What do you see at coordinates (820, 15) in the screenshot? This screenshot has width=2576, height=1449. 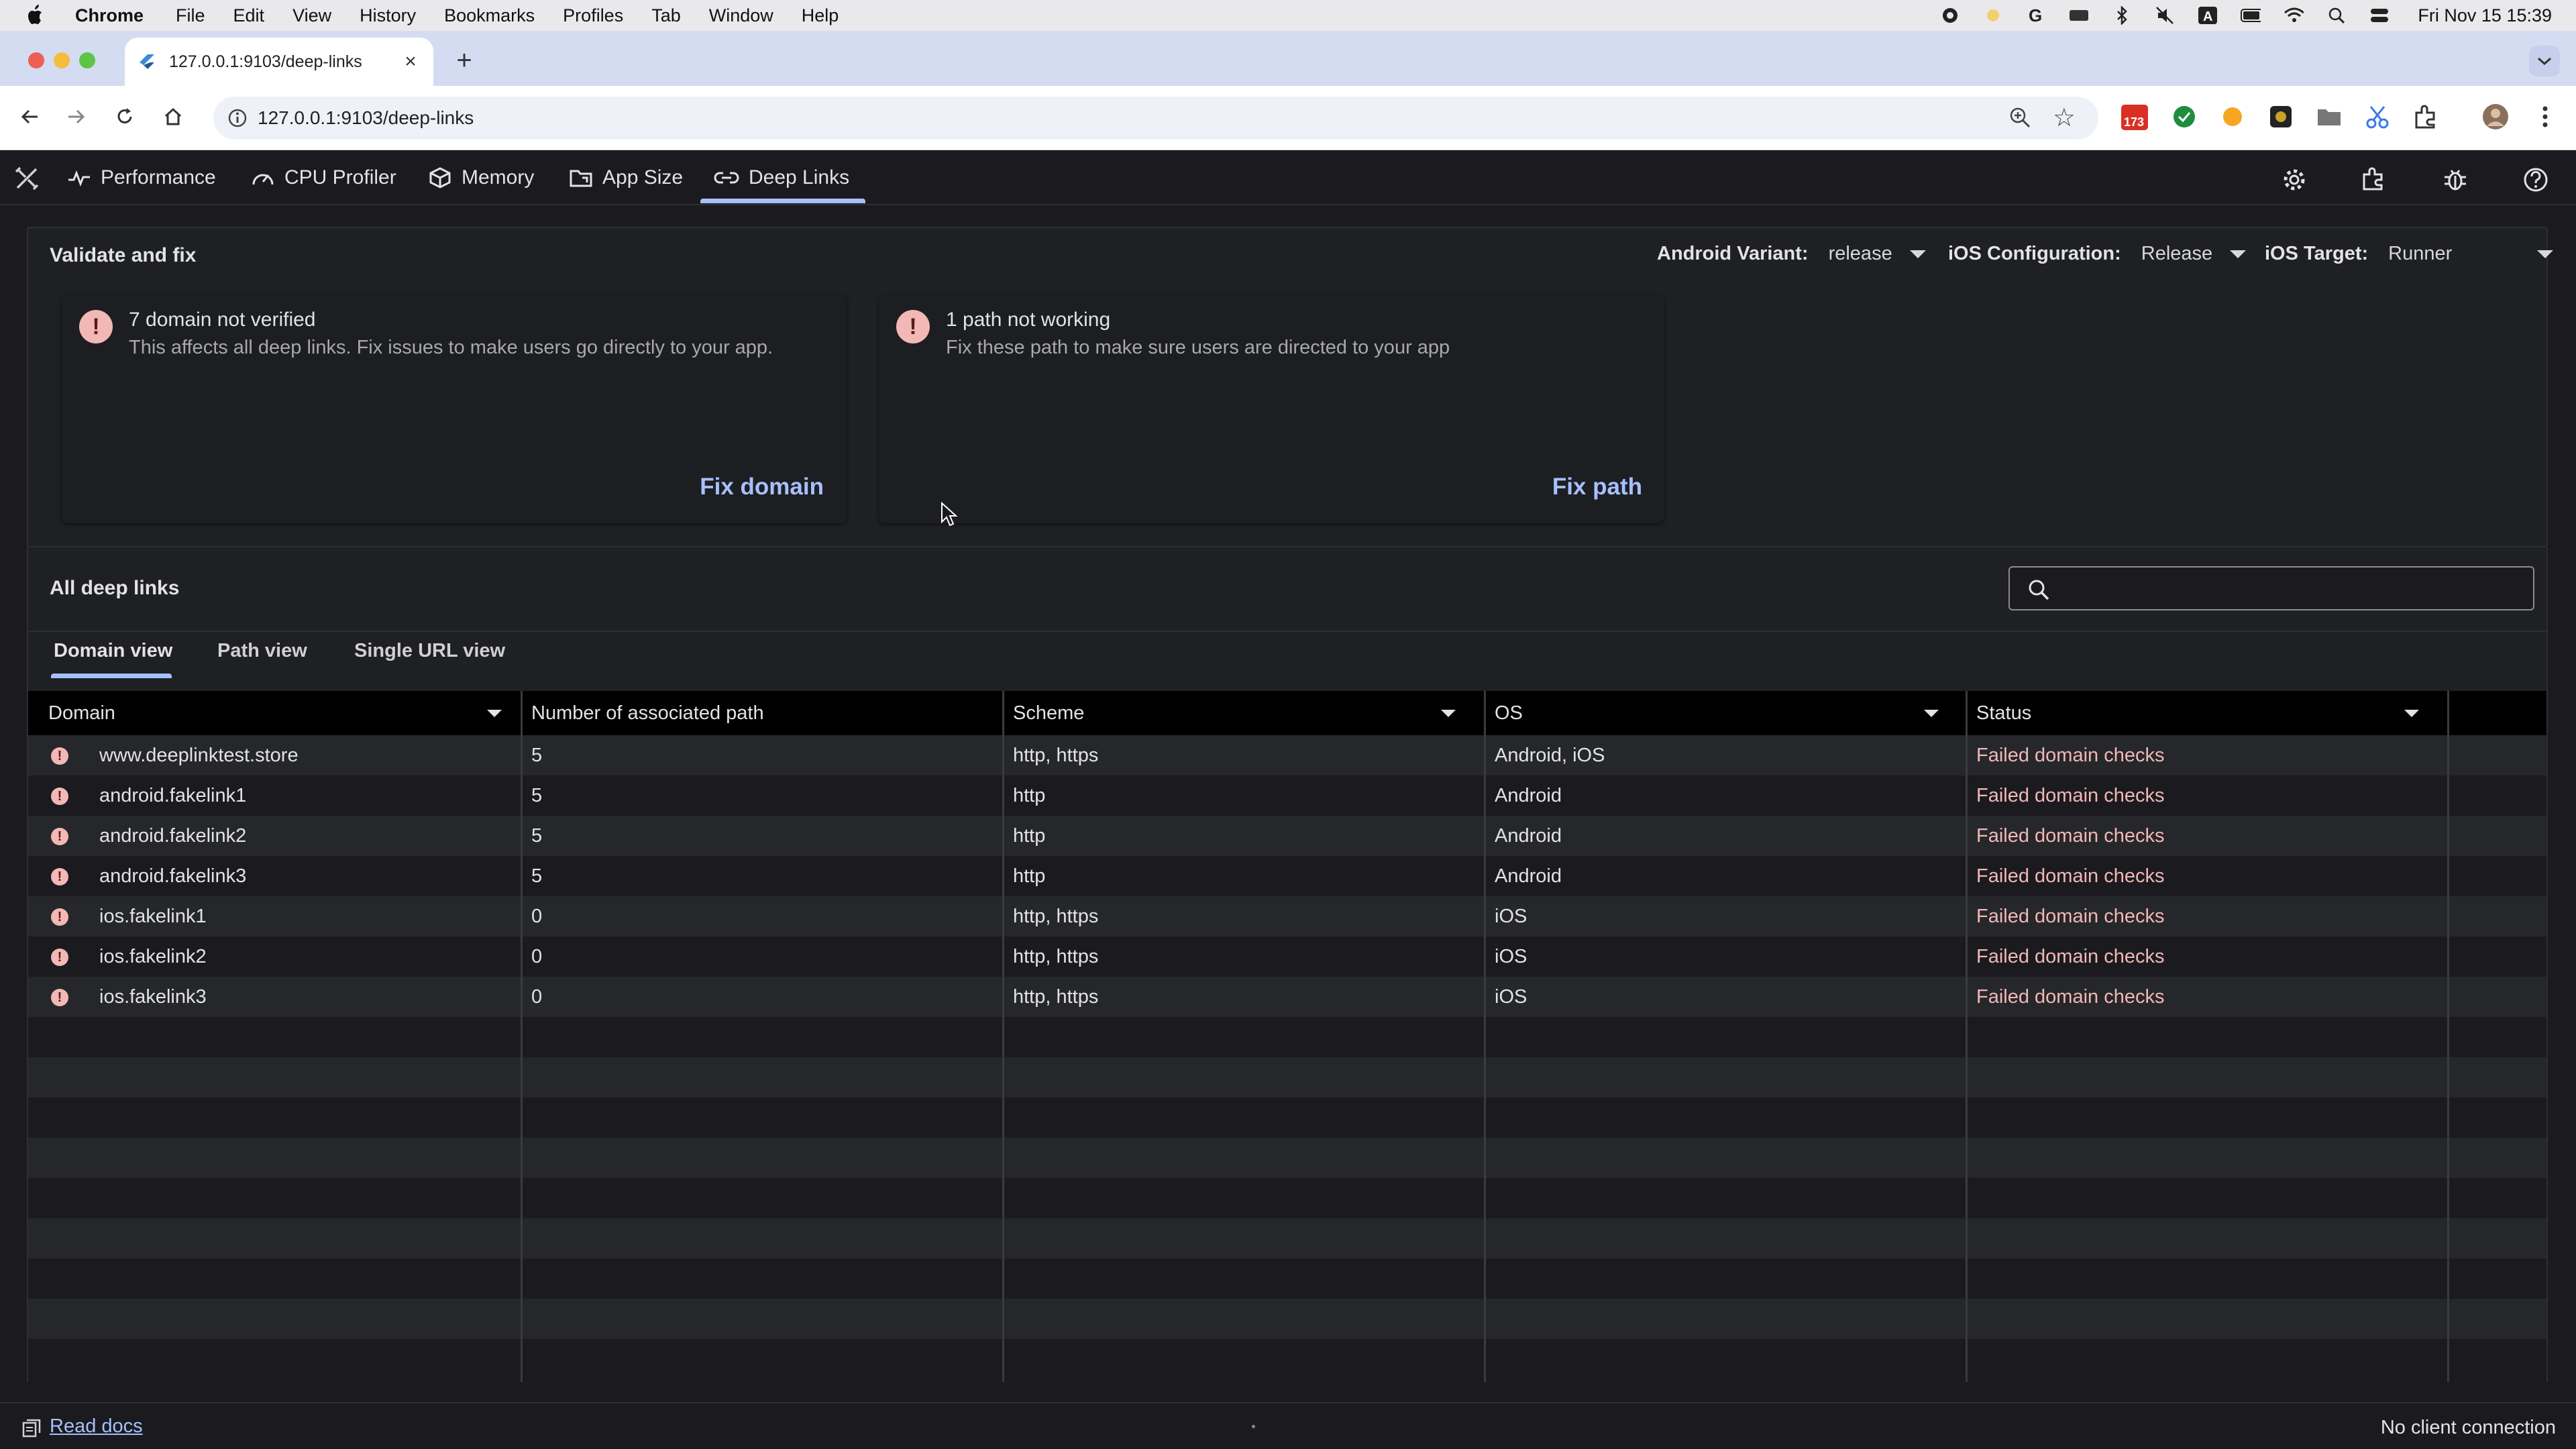 I see `menu-help: Help` at bounding box center [820, 15].